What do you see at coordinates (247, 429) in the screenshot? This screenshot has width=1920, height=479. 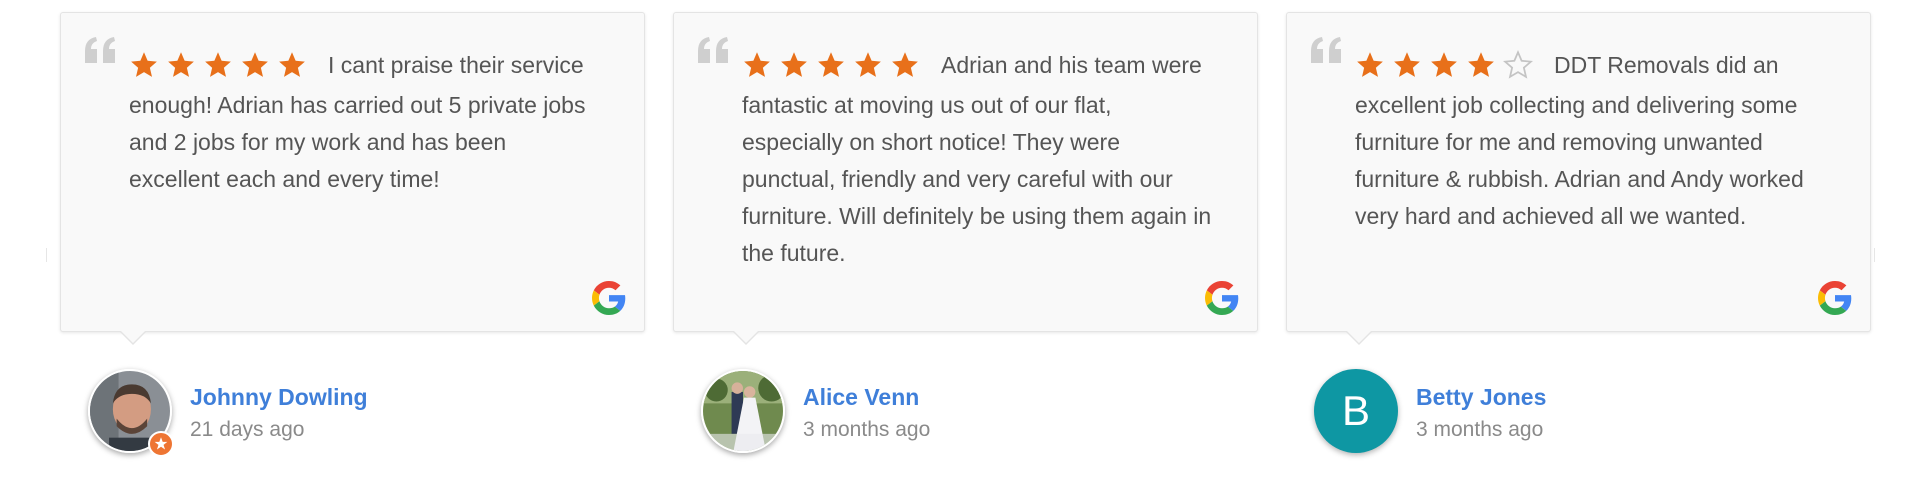 I see `review-date: 21 days ago` at bounding box center [247, 429].